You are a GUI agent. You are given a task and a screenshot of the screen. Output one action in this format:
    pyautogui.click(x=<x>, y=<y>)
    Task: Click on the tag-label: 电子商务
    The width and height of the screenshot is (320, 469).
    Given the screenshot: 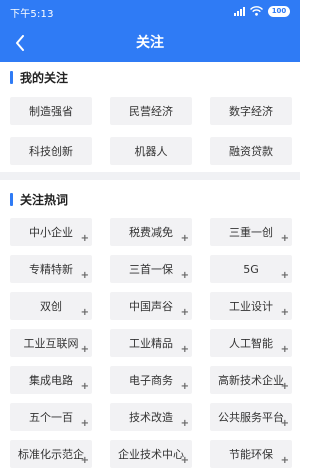 What is the action you would take?
    pyautogui.click(x=151, y=380)
    